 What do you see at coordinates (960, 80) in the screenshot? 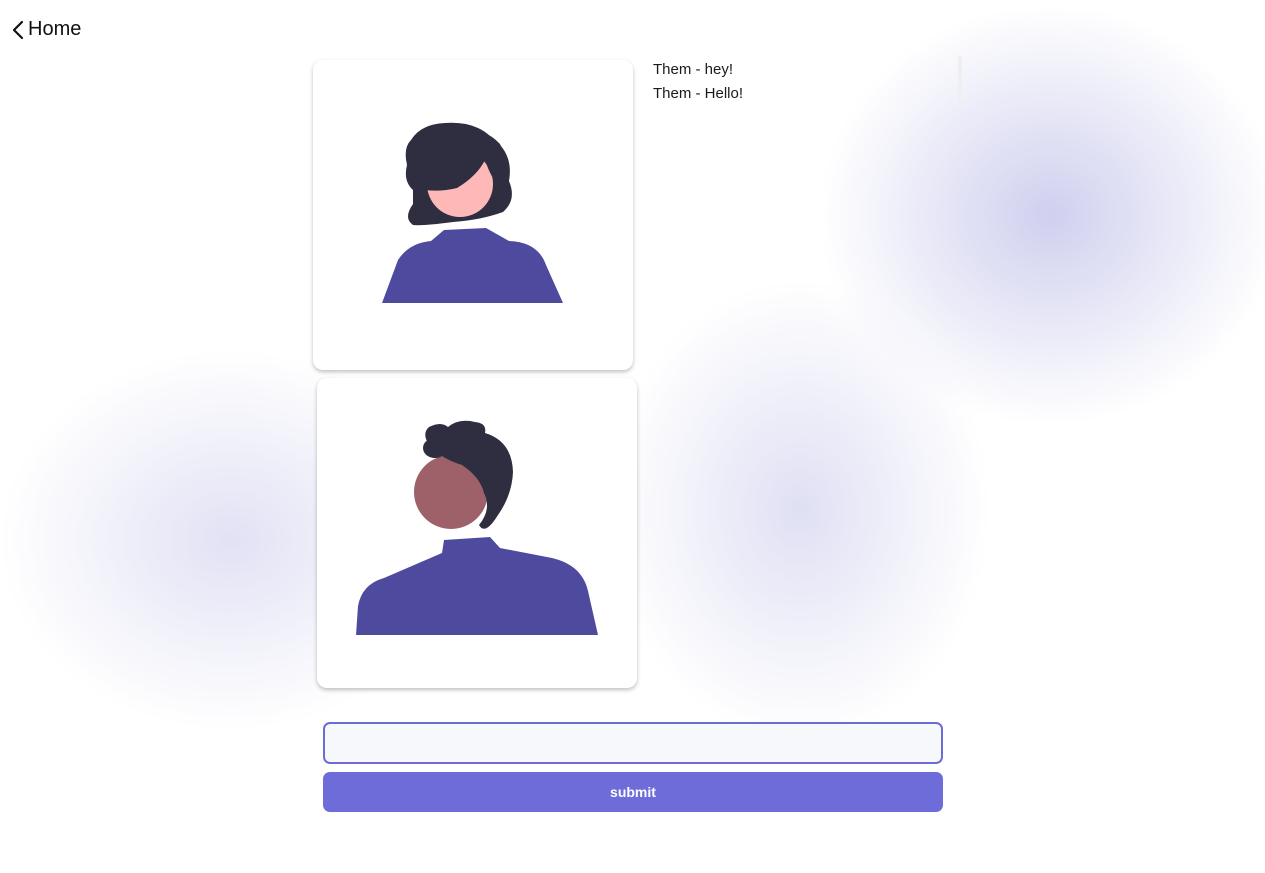
I see `chat-scrollbar` at bounding box center [960, 80].